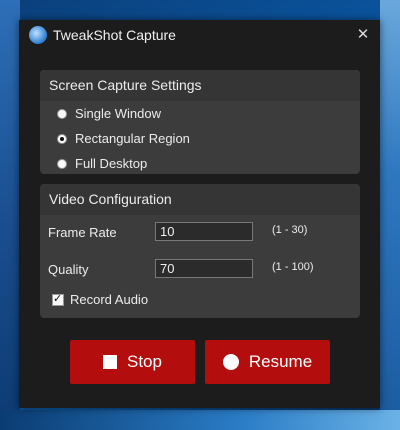  I want to click on close-button: ✕, so click(363, 35).